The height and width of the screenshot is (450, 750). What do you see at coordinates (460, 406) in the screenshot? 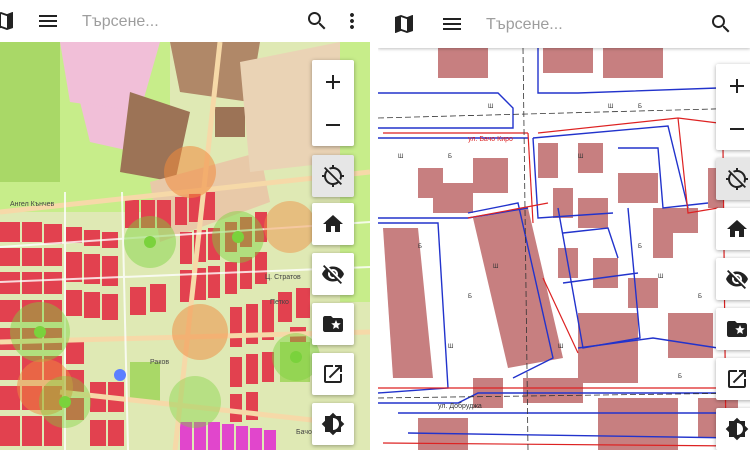
I see `street-label: ул. Добруджа` at bounding box center [460, 406].